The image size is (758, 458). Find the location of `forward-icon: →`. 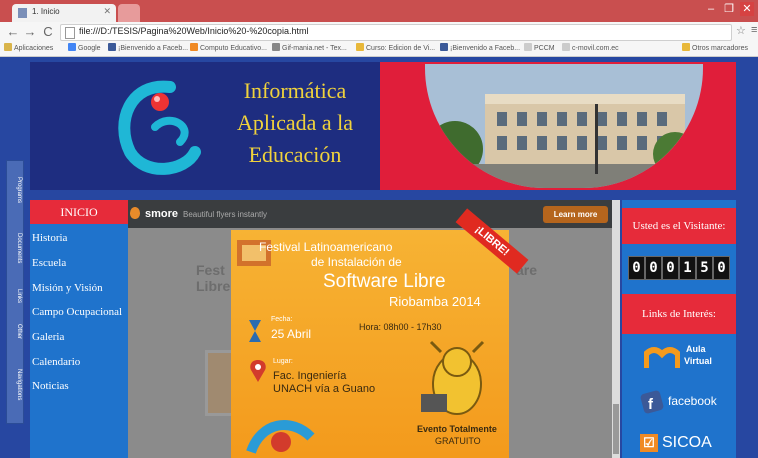

forward-icon: → is located at coordinates (30, 31).